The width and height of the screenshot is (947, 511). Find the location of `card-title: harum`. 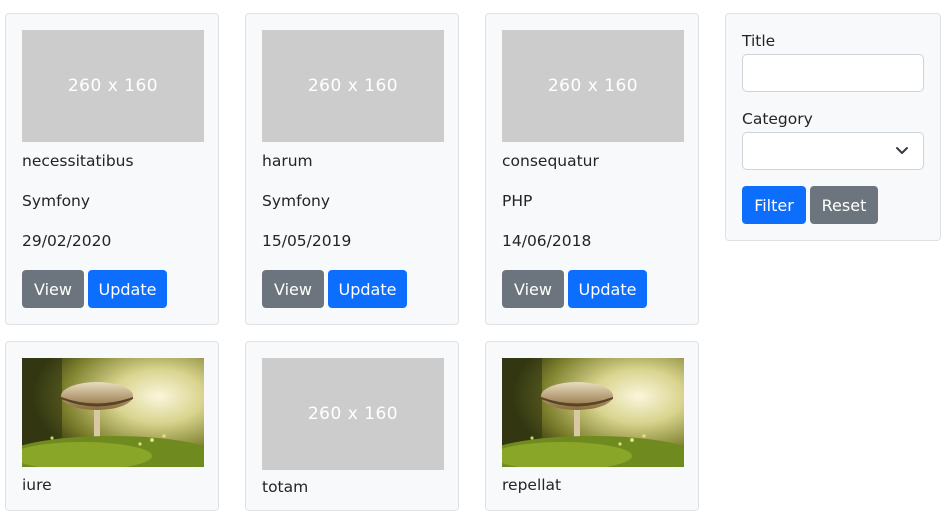

card-title: harum is located at coordinates (287, 161).